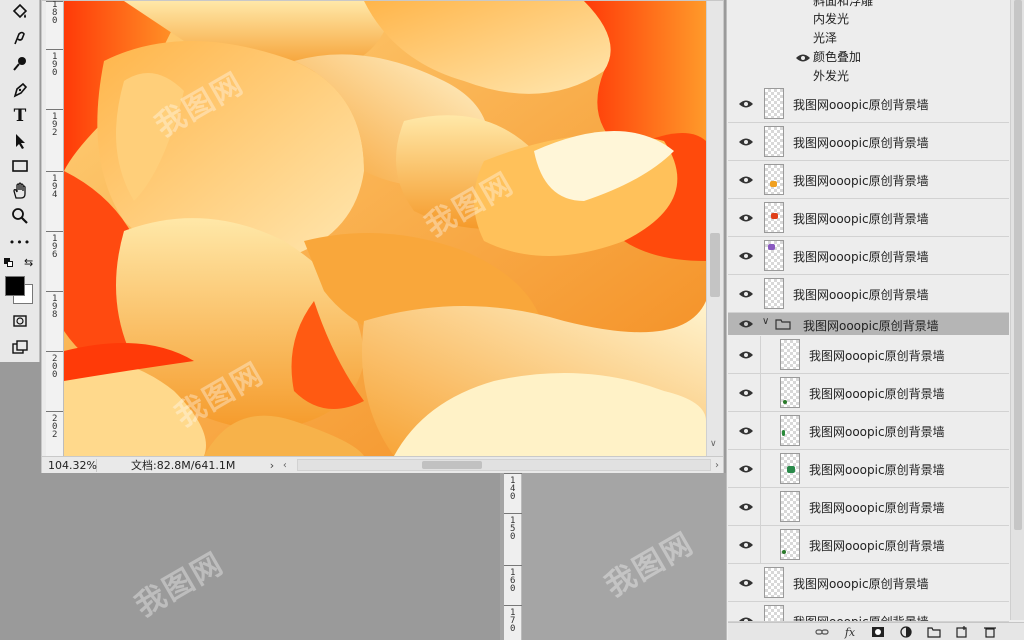  What do you see at coordinates (55, 228) in the screenshot?
I see `vertical-ruler: 180 190 192 194 196 198 200 202` at bounding box center [55, 228].